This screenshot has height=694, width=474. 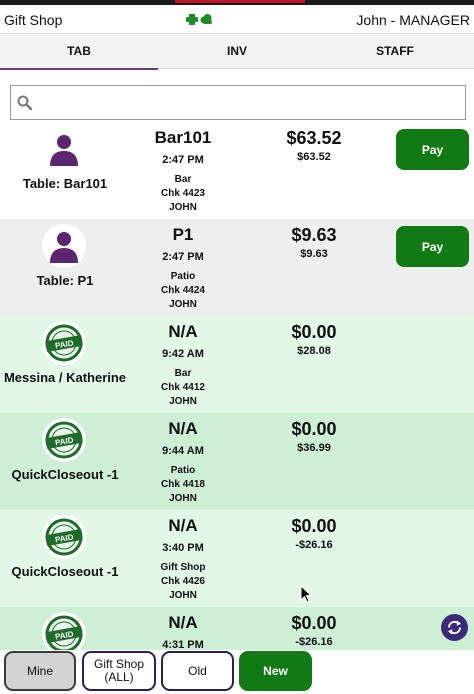 I want to click on amount-due: $9.63, so click(x=314, y=235).